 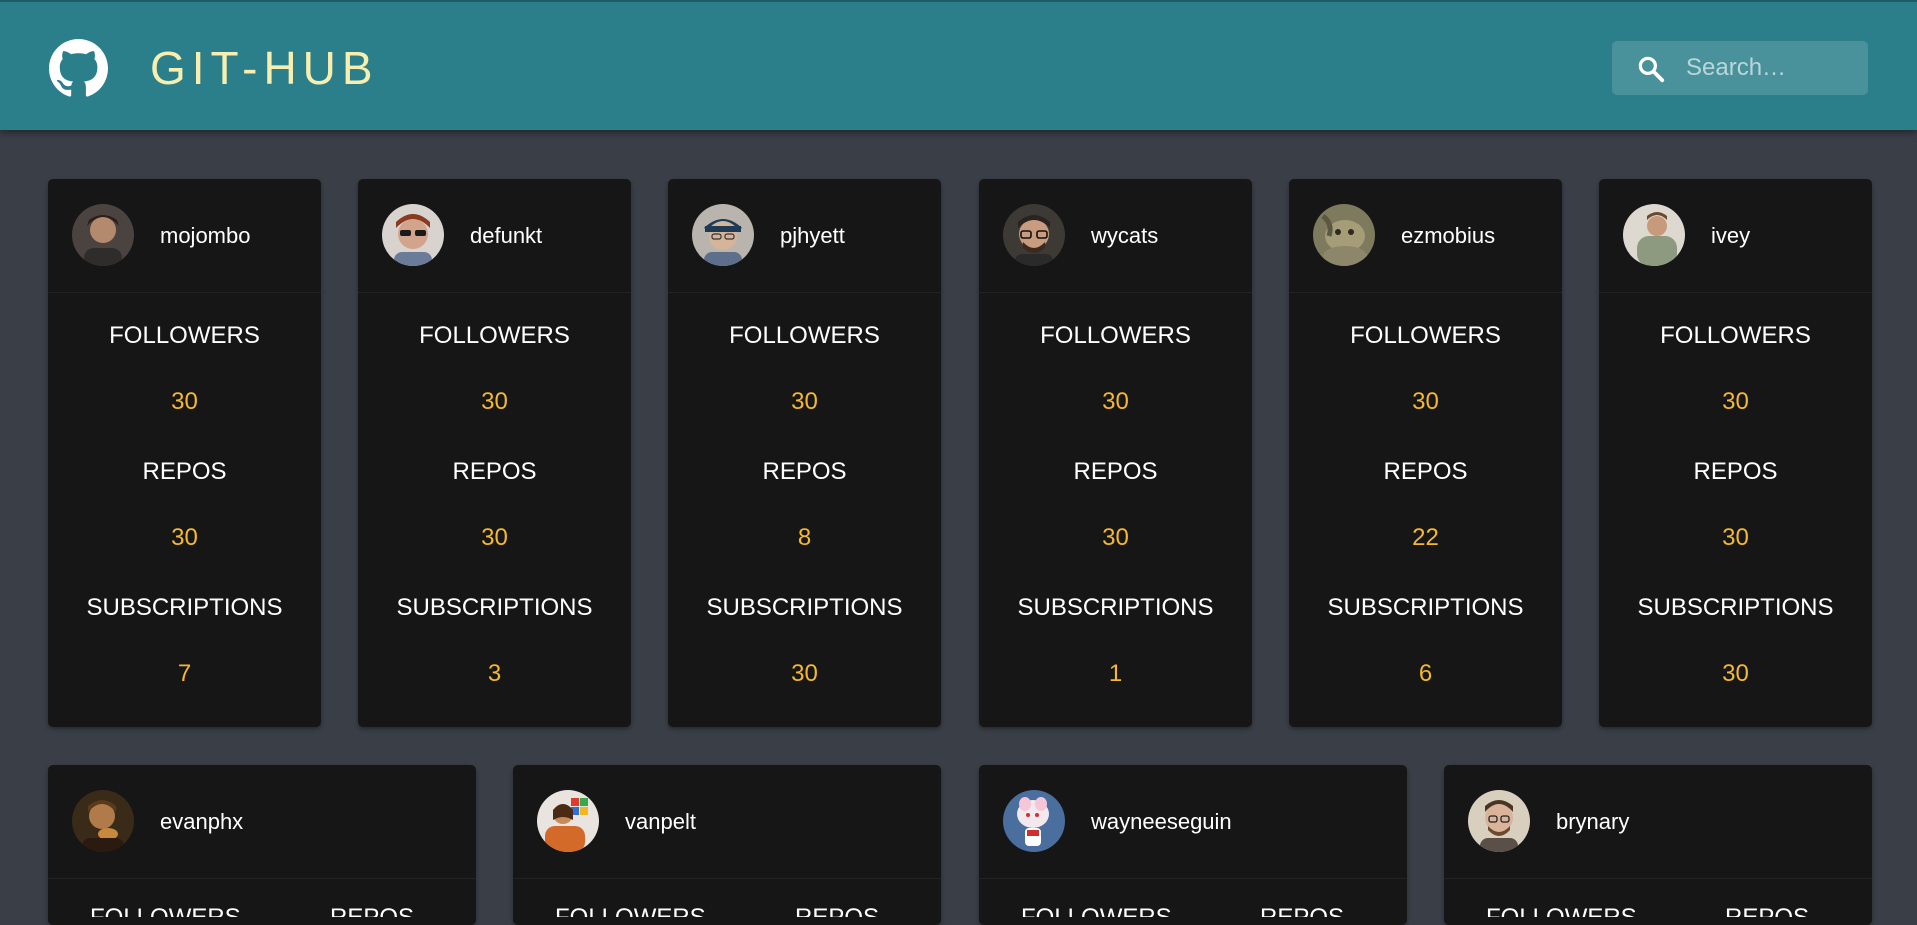 I want to click on user-card: brynary, so click(x=1658, y=845).